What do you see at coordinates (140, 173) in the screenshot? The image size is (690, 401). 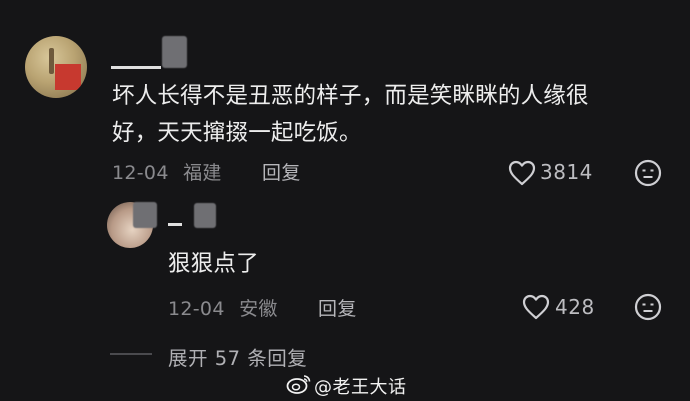 I see `comment-date: 12-04` at bounding box center [140, 173].